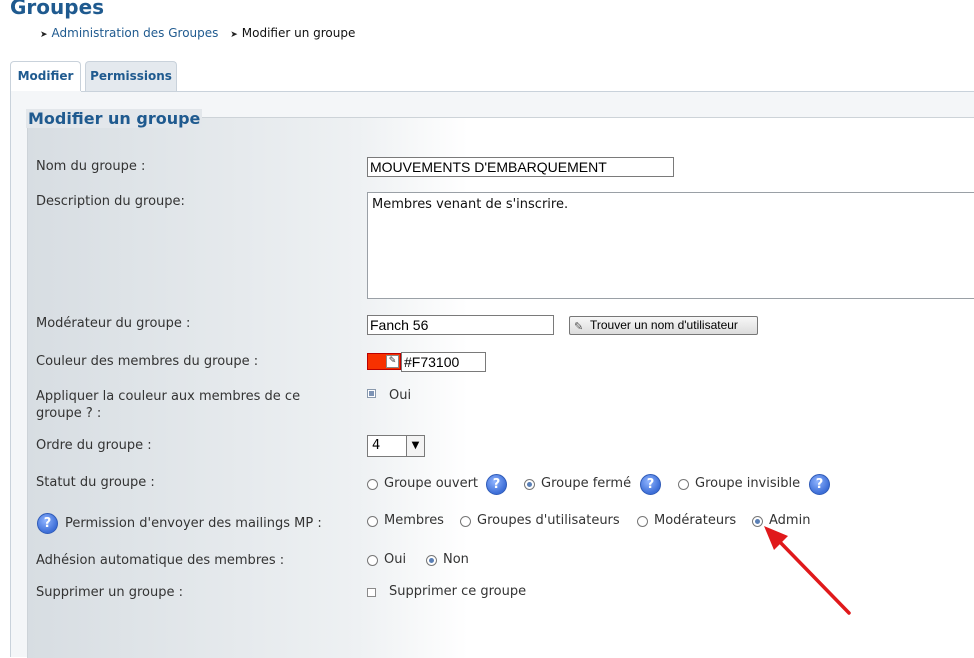  Describe the element at coordinates (443, 362) in the screenshot. I see `color-input: #F73100` at that location.